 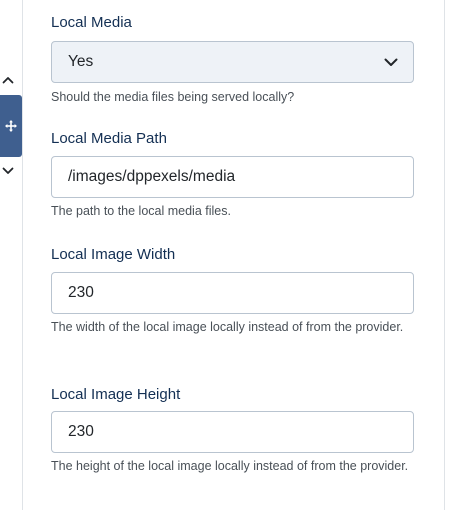 I want to click on local-media-select-value: Yes, so click(x=81, y=61).